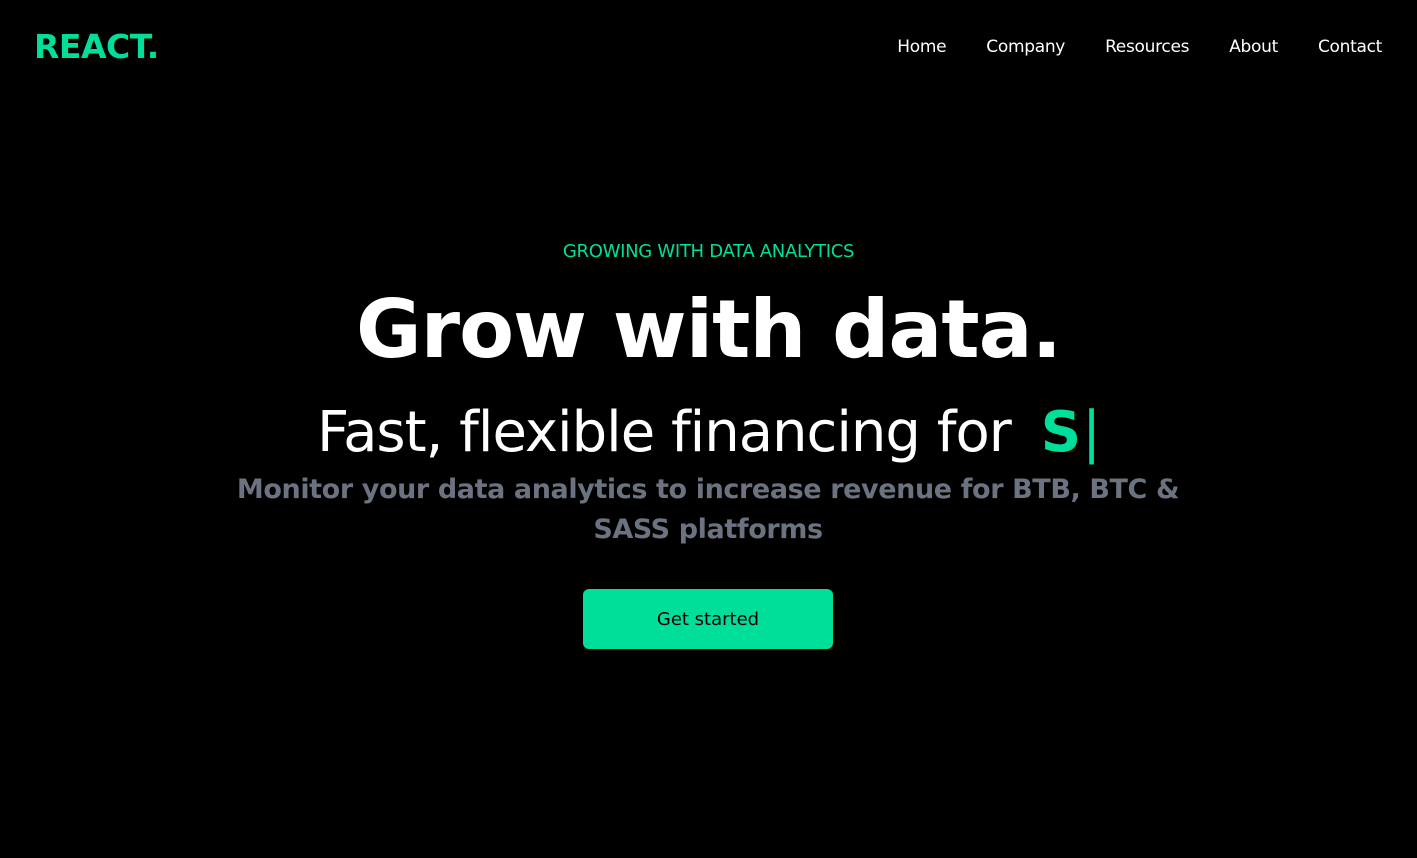 This screenshot has width=1417, height=858. Describe the element at coordinates (708, 251) in the screenshot. I see `hero-eyebrow: GROWING WITH DATA ANALYTICS` at that location.